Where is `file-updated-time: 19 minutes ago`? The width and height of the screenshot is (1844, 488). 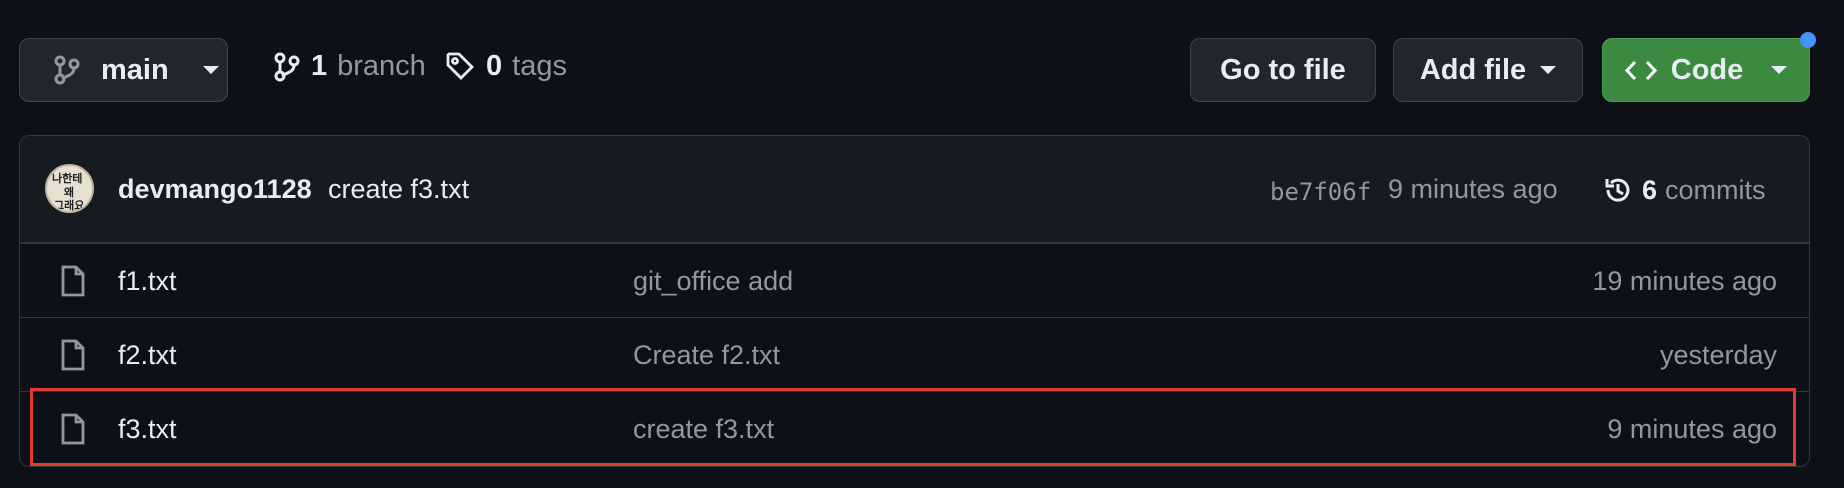 file-updated-time: 19 minutes ago is located at coordinates (1684, 281).